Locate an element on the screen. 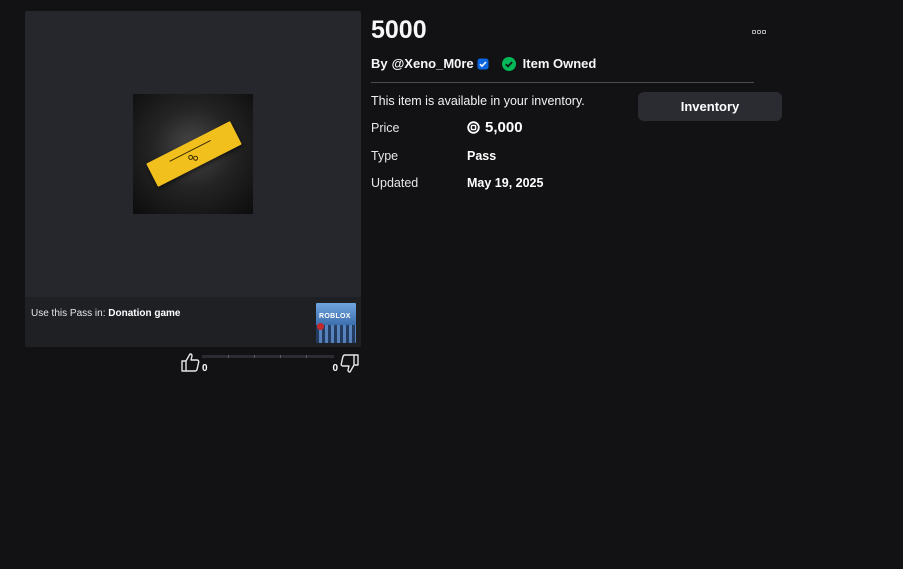  check-circle-icon is located at coordinates (508, 63).